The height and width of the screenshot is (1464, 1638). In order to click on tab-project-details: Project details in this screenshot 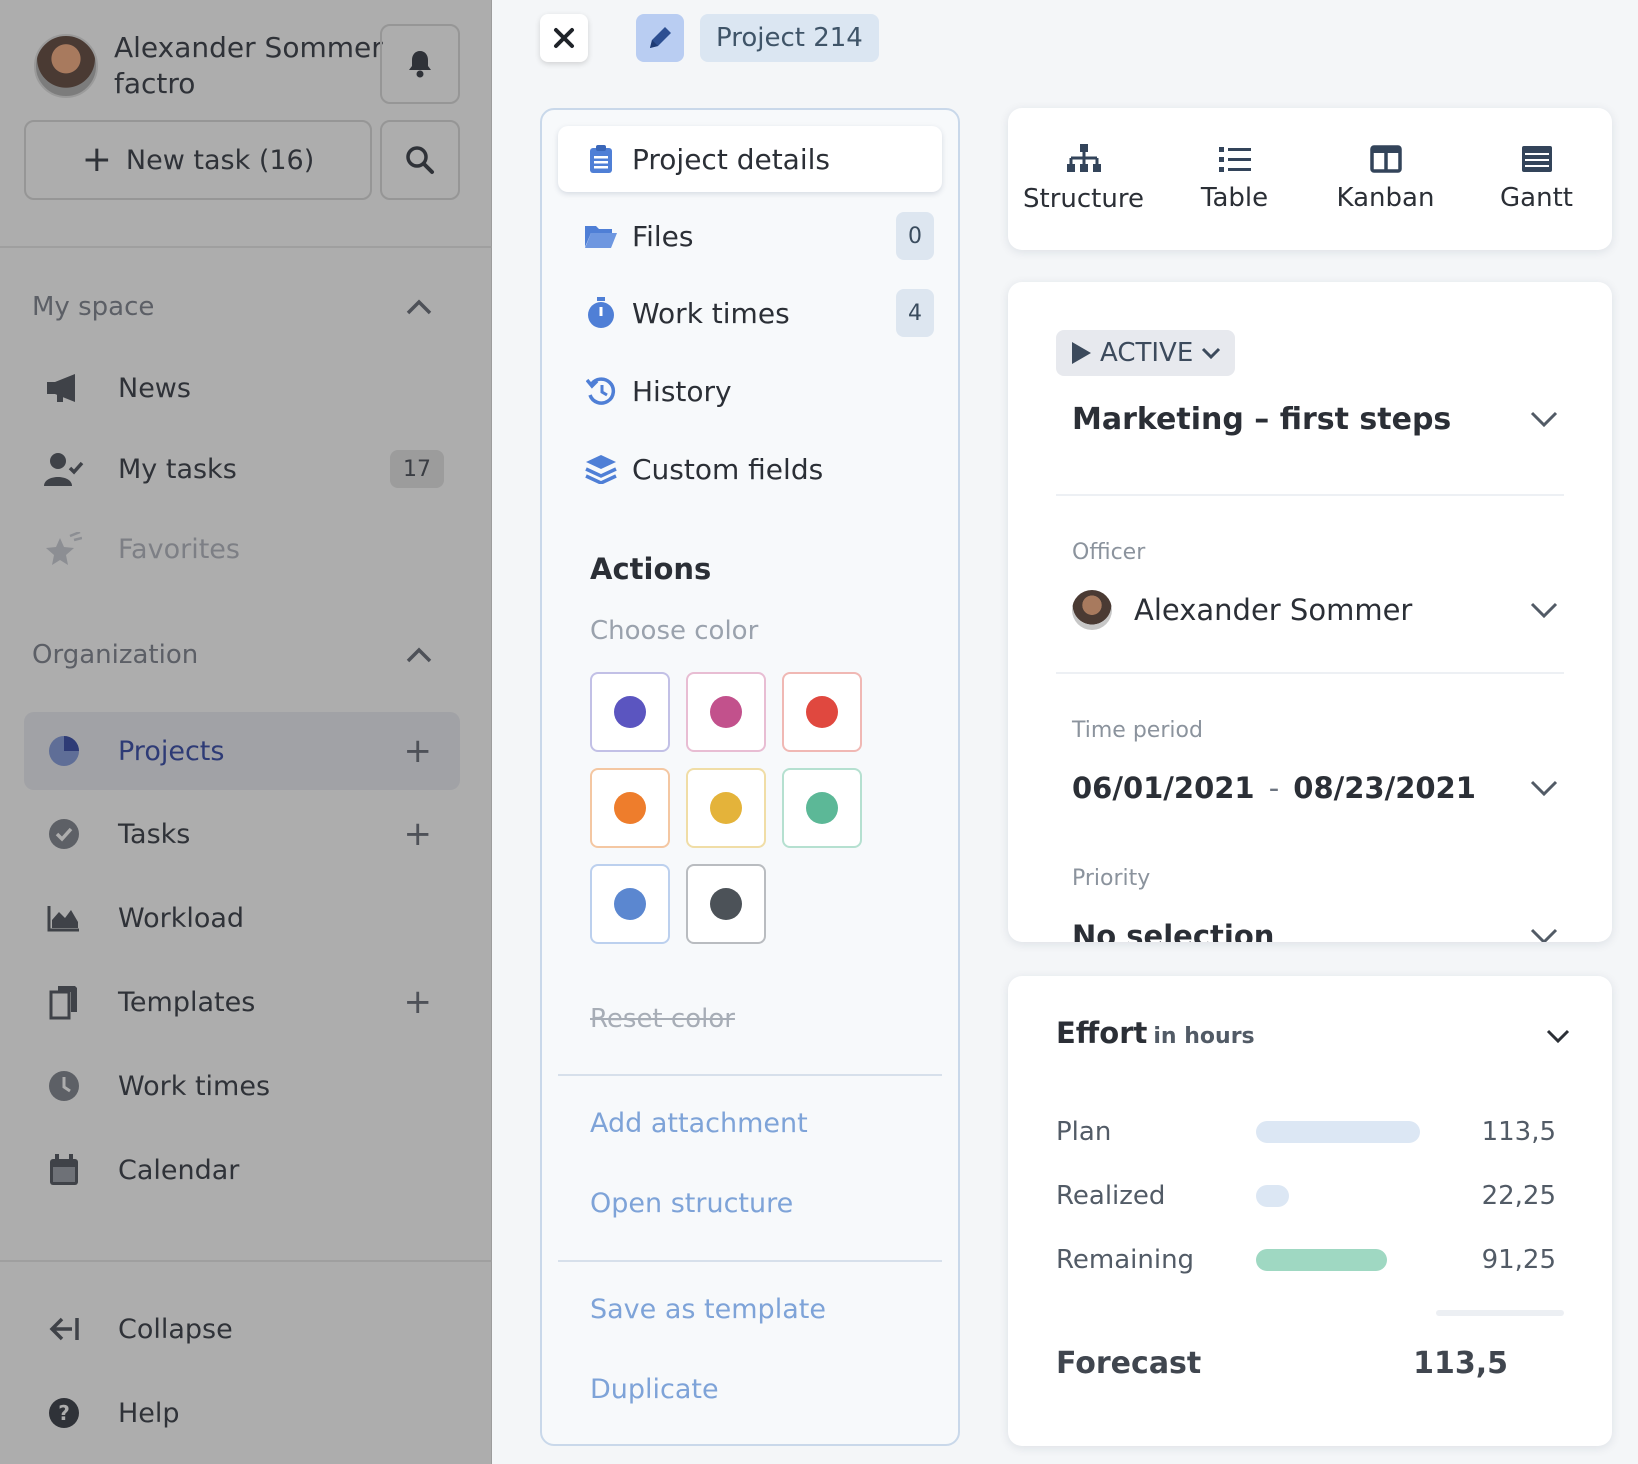, I will do `click(750, 159)`.